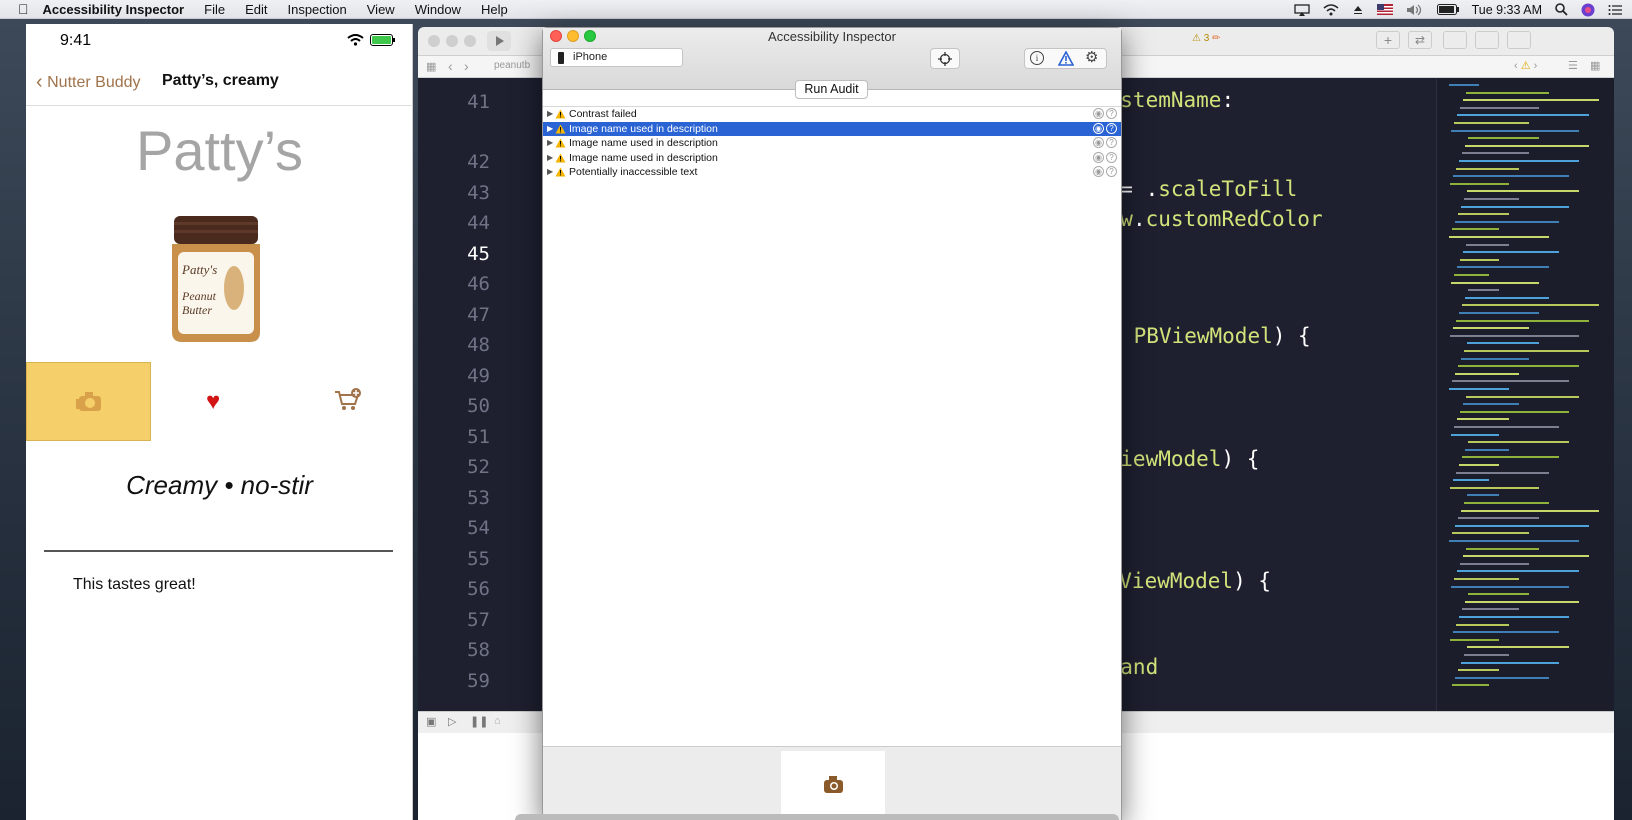  I want to click on warning-badge: ⚠ 3 ✏, so click(1206, 38).